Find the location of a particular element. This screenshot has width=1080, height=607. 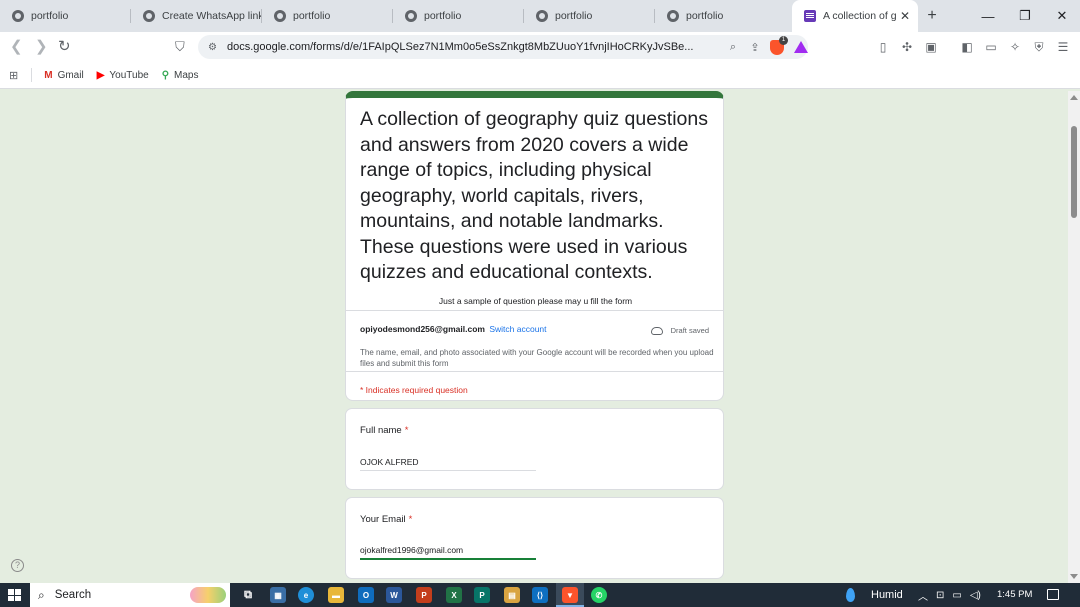

minimize-button: — is located at coordinates (988, 16).